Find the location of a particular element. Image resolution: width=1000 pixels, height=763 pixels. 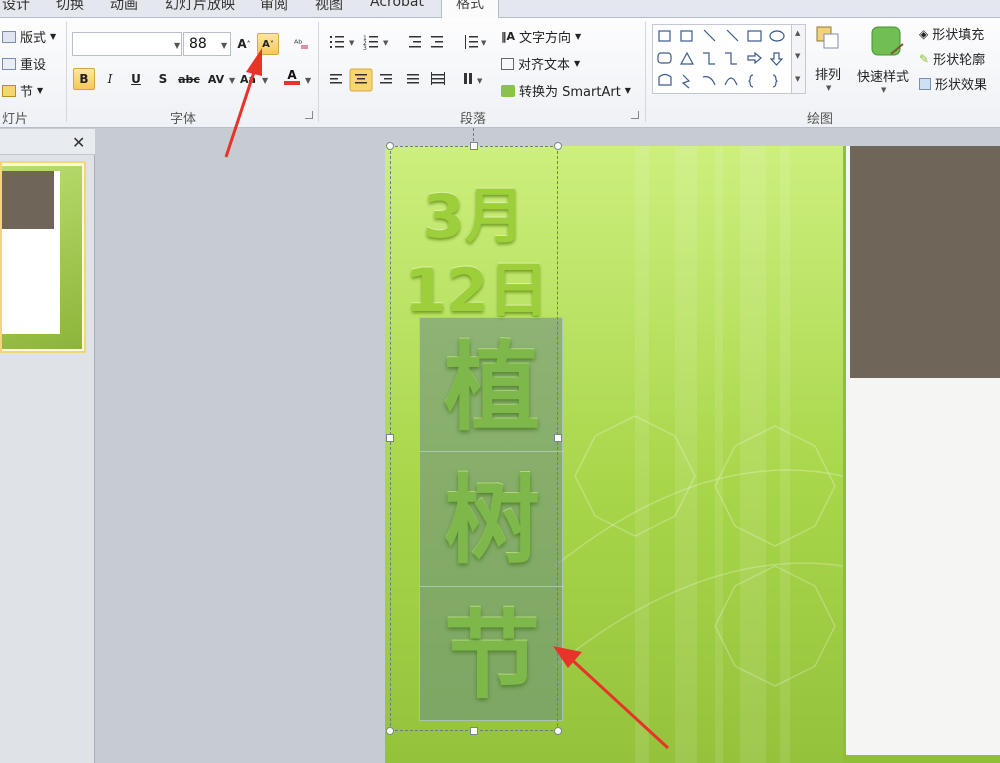

change-case-button: Aa is located at coordinates (248, 79).